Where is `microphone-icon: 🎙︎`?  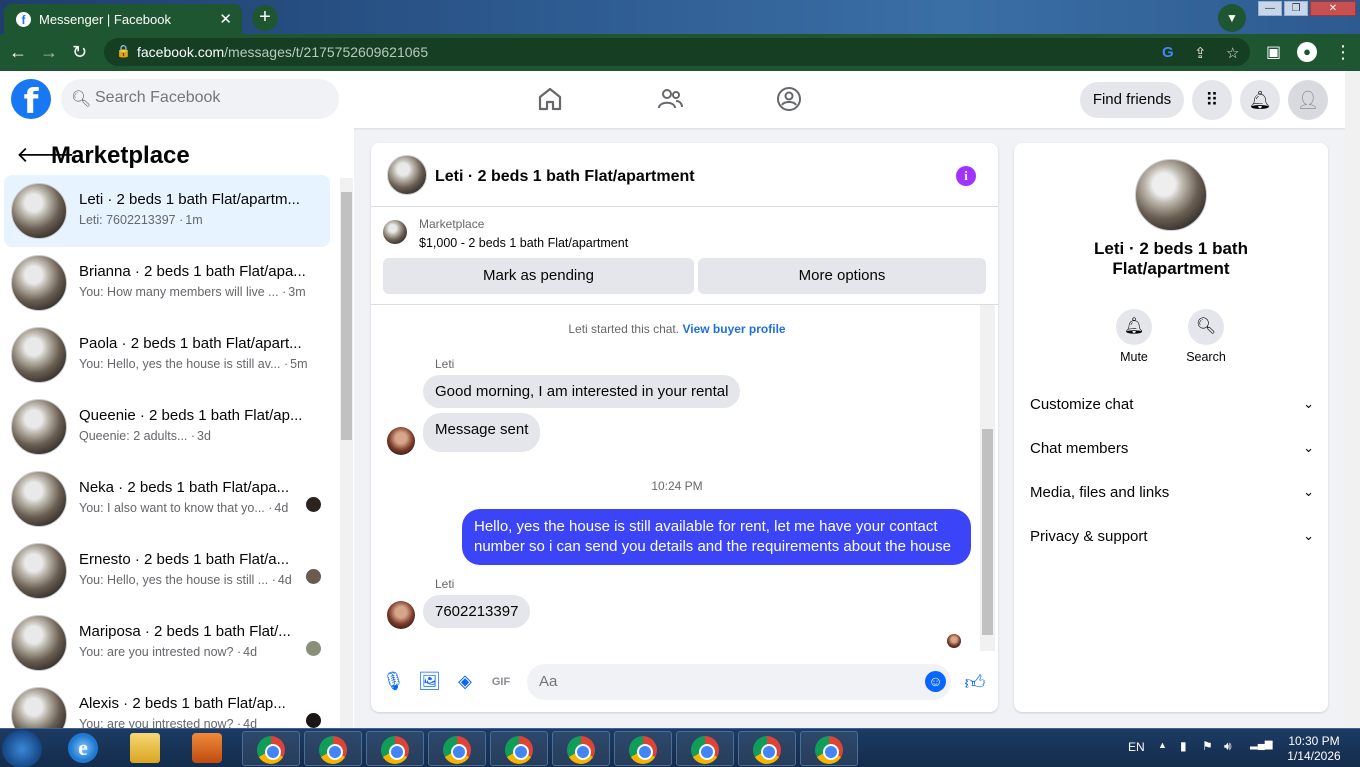
microphone-icon: 🎙︎ is located at coordinates (393, 682).